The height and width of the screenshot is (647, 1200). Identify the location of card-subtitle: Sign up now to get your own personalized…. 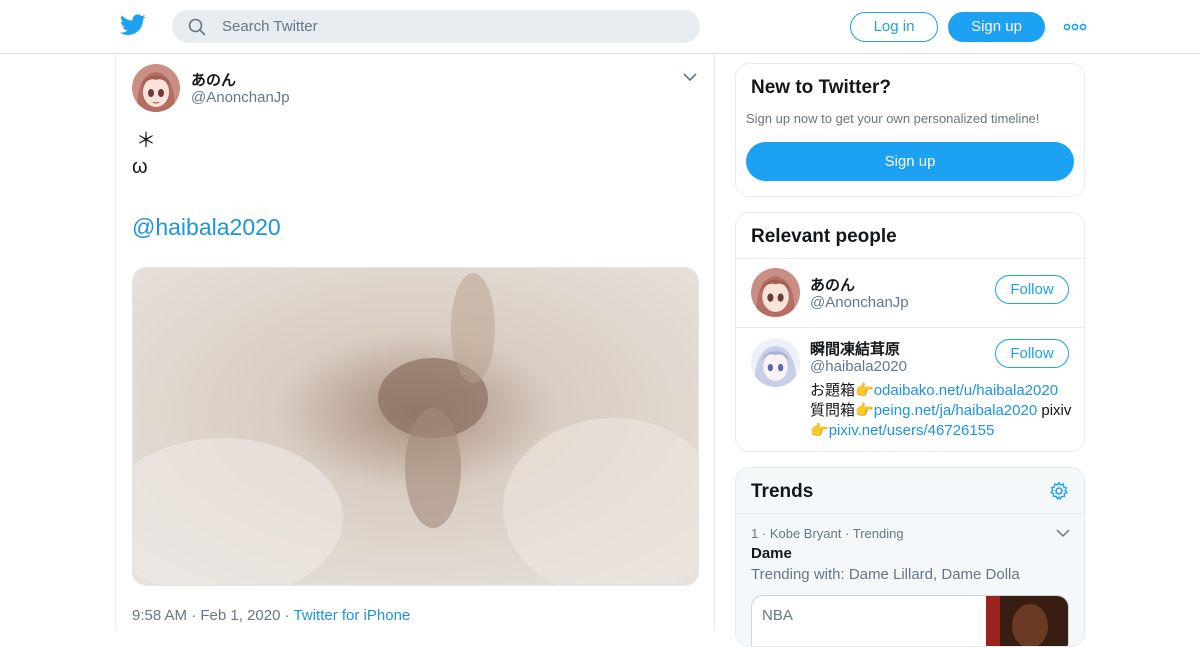
(893, 118).